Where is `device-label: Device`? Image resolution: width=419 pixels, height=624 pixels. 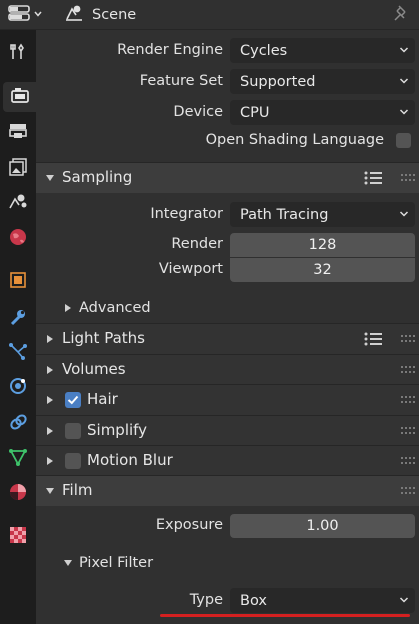 device-label: Device is located at coordinates (198, 112).